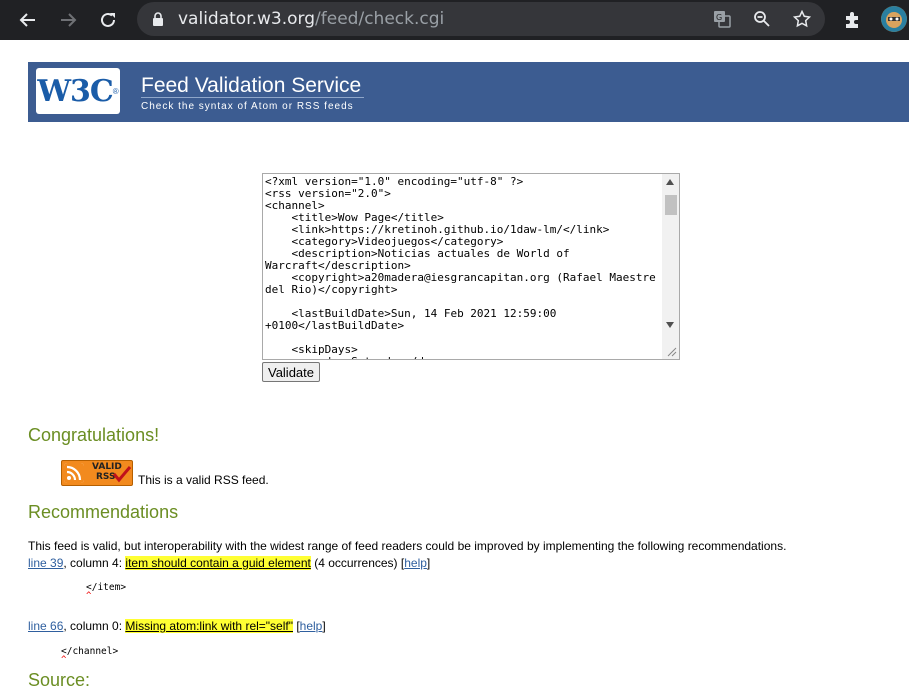  I want to click on recommendation-message-link: Missing atom:link with rel="self", so click(209, 626).